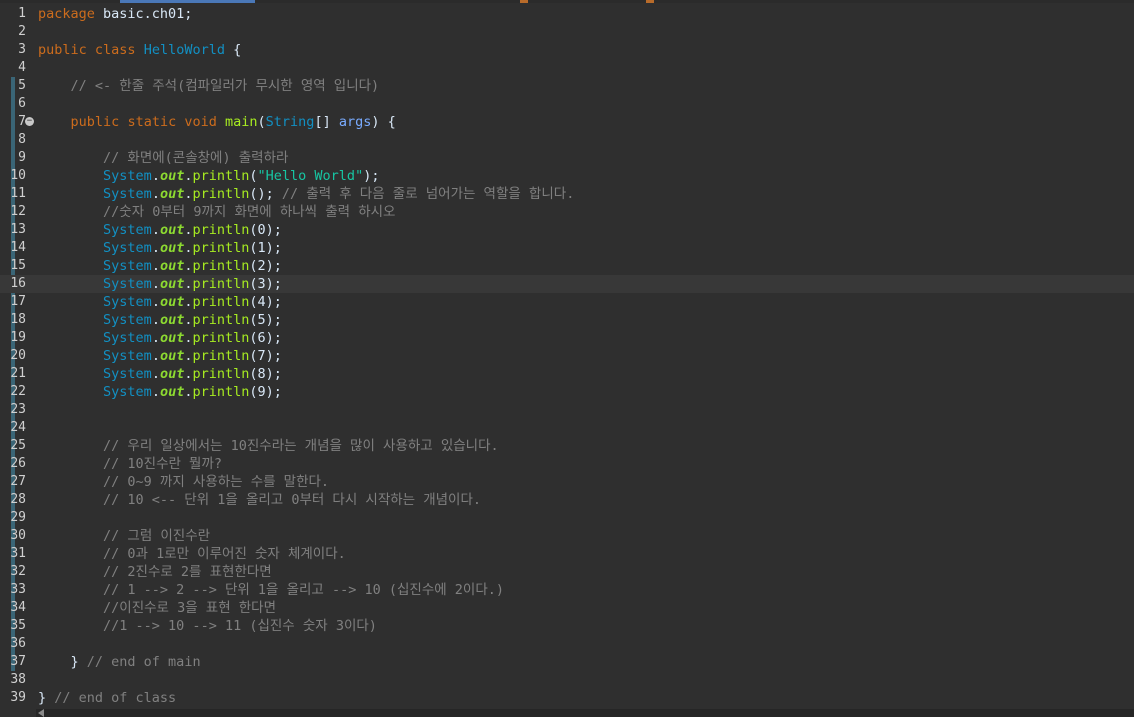  What do you see at coordinates (225, 86) in the screenshot?
I see `code-token: // <- 한줄 주석(컴파일러가 무시한 영역 입니다)` at bounding box center [225, 86].